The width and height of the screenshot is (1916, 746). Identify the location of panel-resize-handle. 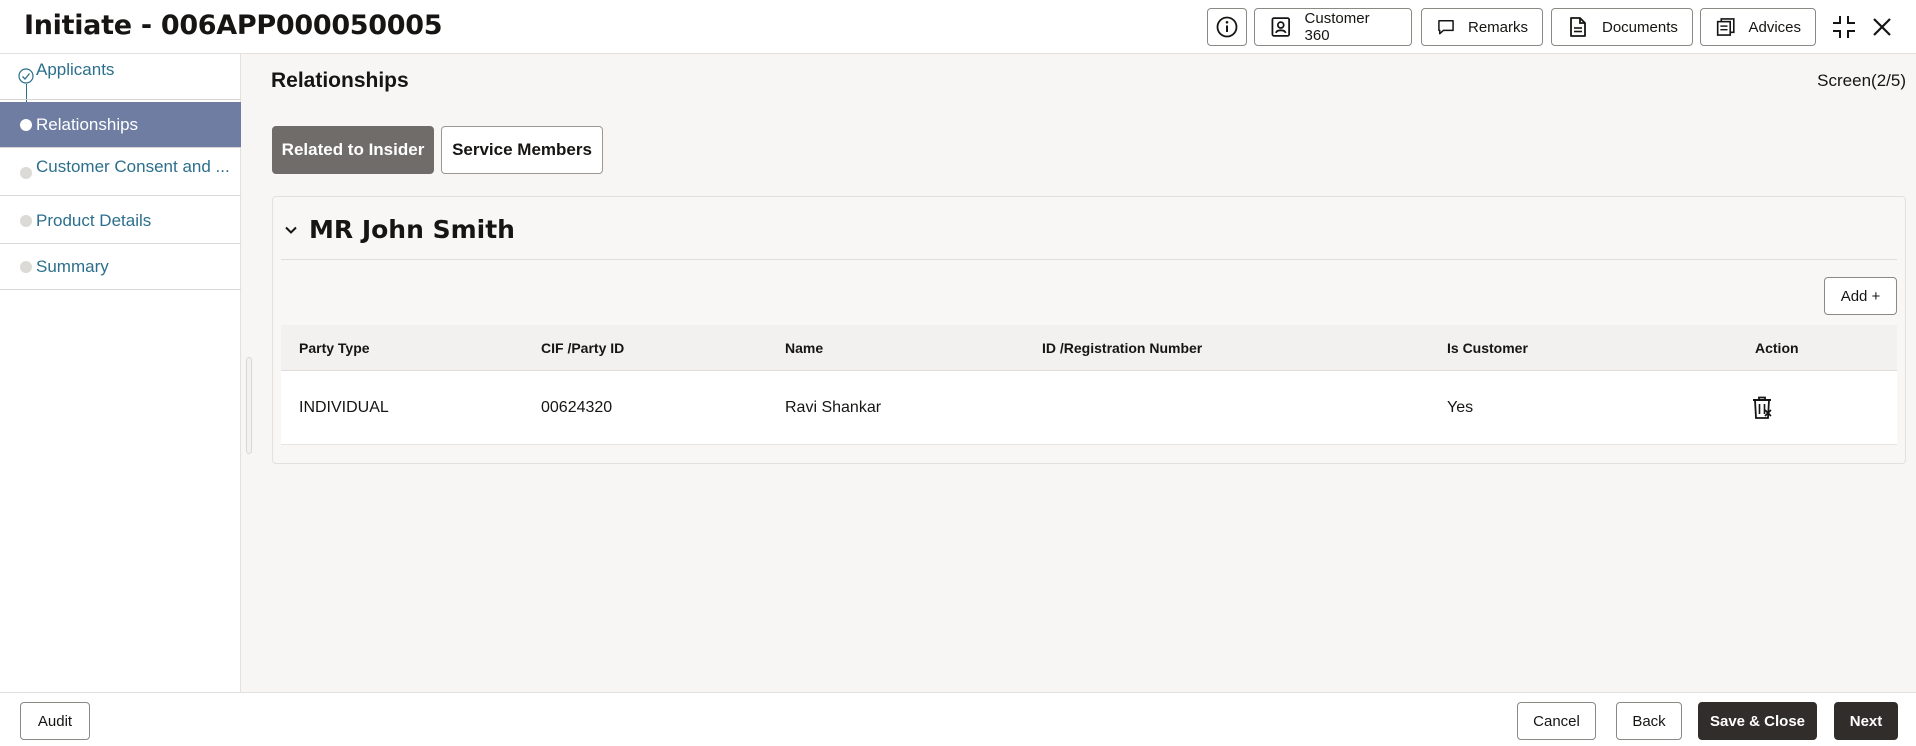
(249, 405).